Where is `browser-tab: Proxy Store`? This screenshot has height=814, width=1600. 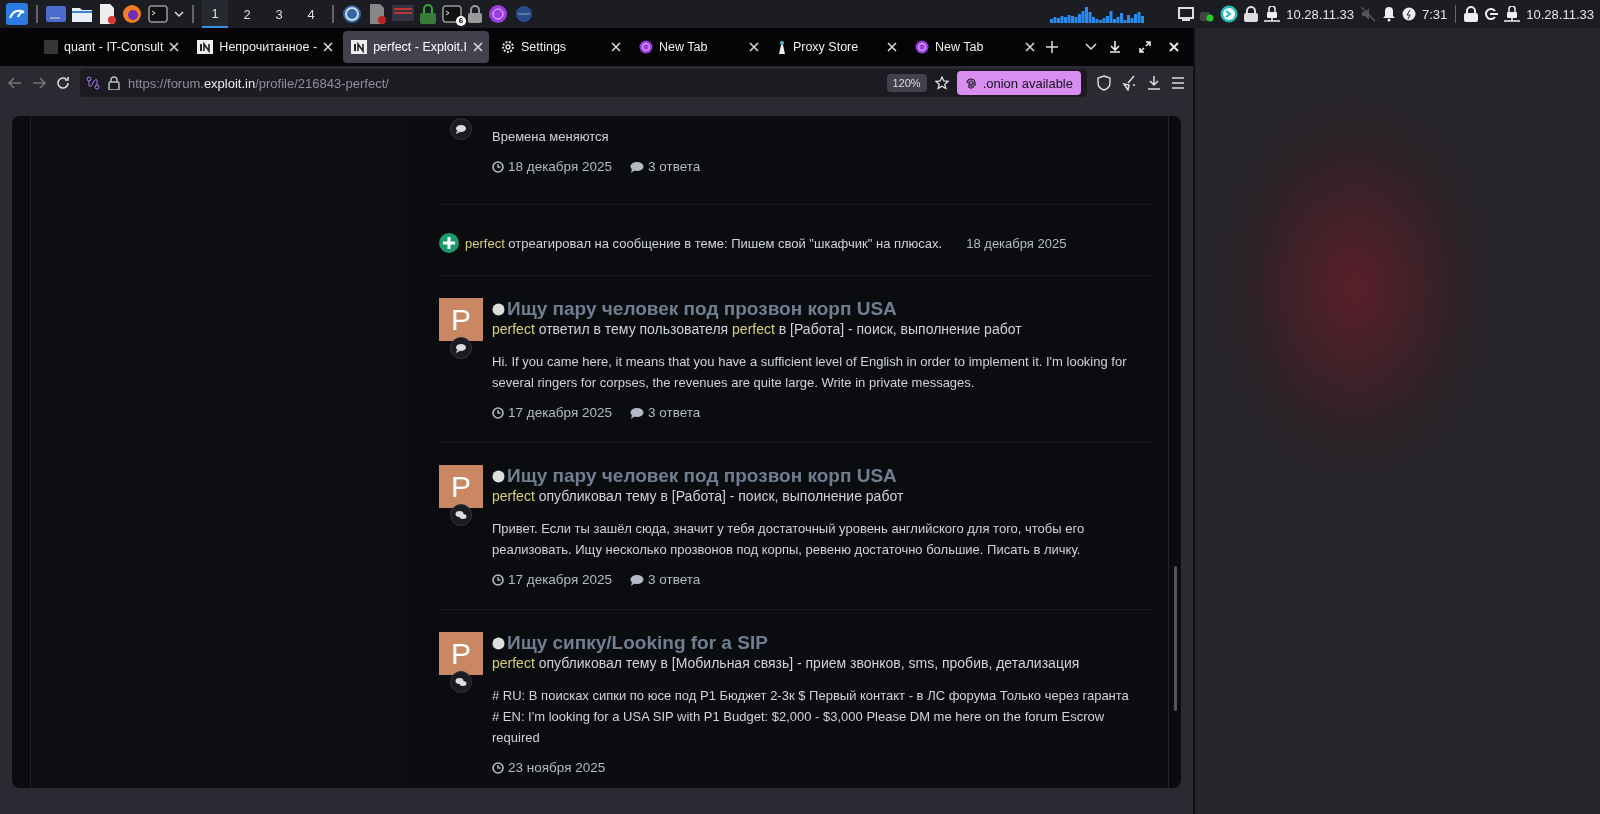
browser-tab: Proxy Store is located at coordinates (835, 47).